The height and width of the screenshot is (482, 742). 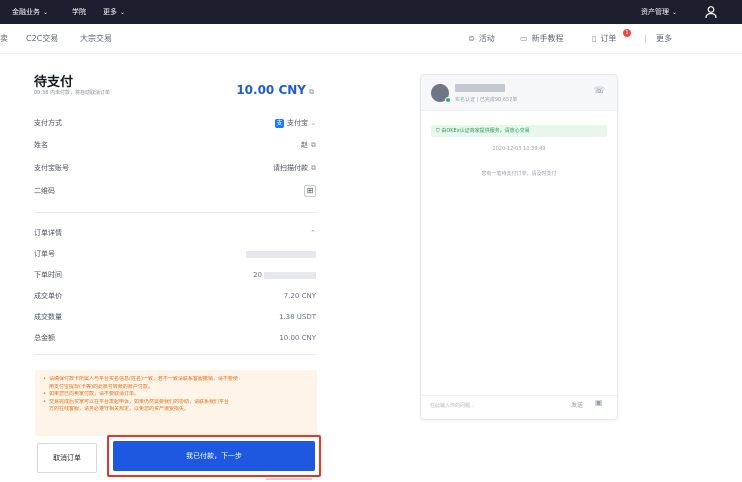 I want to click on notice-line: • 请确保付款卡所属人与平台实名信息(姓名)一致，若不一致请联系客服撤销，请不要使, so click(x=140, y=379).